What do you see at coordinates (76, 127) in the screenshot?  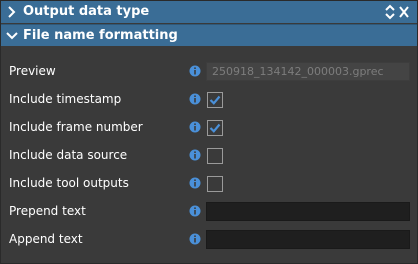 I see `row-label: Include frame number` at bounding box center [76, 127].